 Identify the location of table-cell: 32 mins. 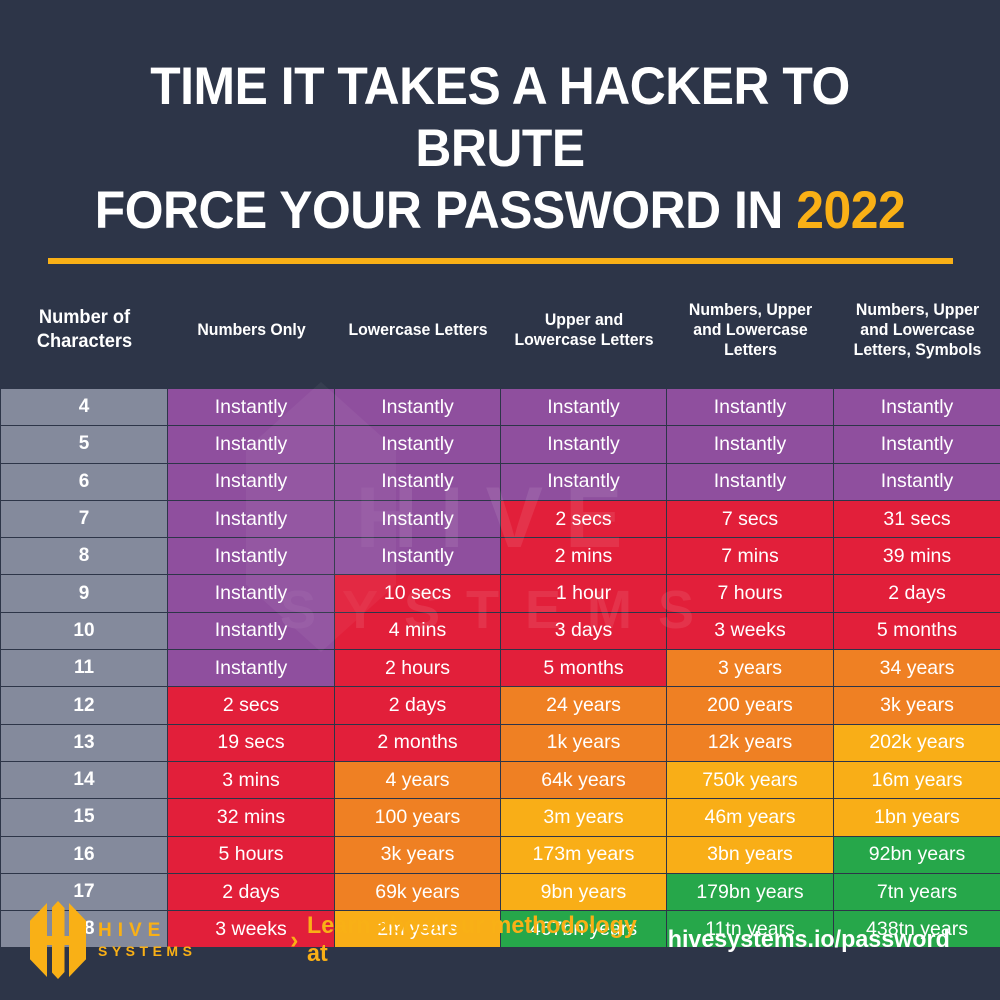
(251, 817).